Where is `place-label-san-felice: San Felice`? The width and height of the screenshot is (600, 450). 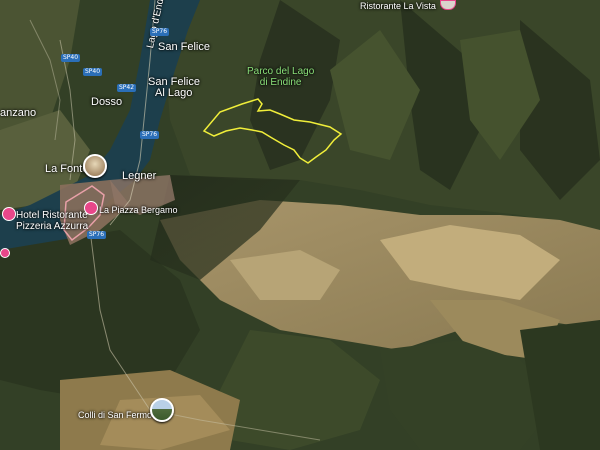 place-label-san-felice: San Felice is located at coordinates (184, 47).